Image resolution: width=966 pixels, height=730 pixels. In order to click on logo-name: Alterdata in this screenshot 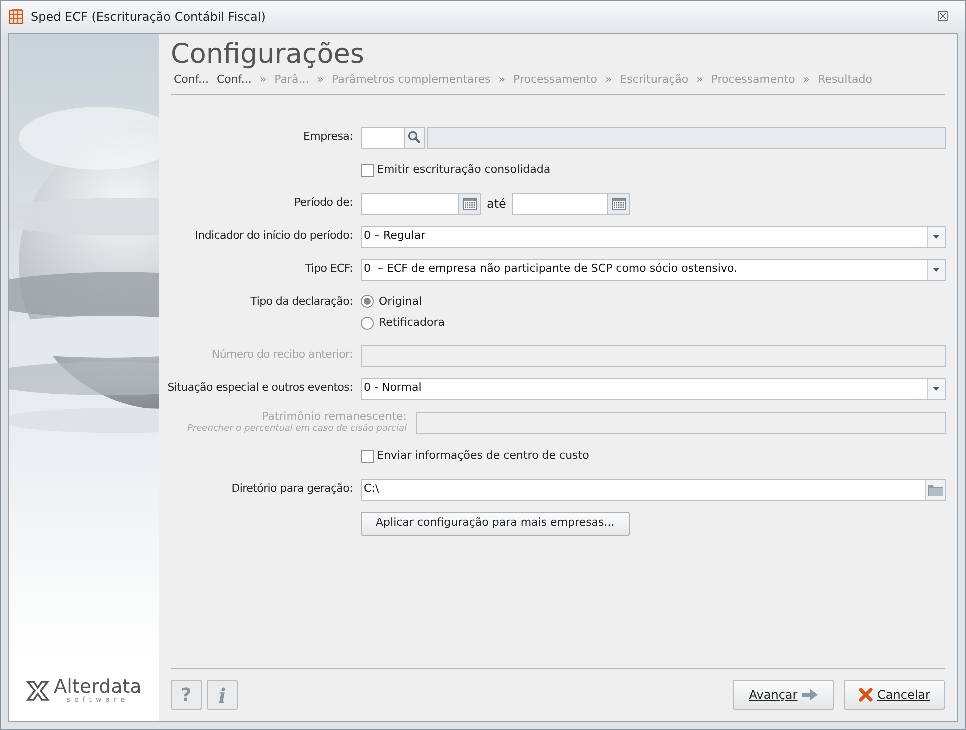, I will do `click(98, 687)`.